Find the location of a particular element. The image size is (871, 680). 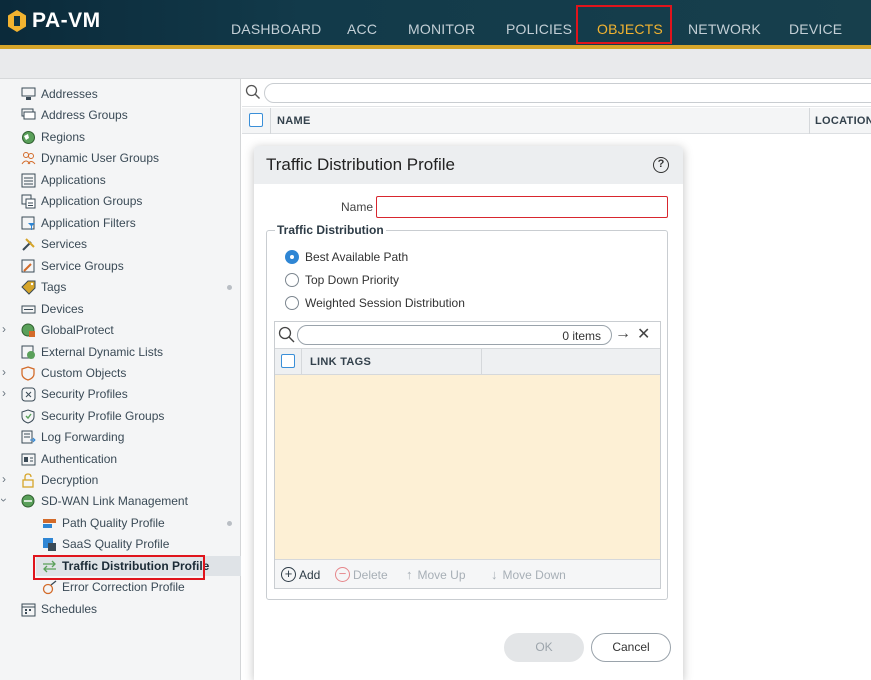

add-button: + Add is located at coordinates (300, 574).